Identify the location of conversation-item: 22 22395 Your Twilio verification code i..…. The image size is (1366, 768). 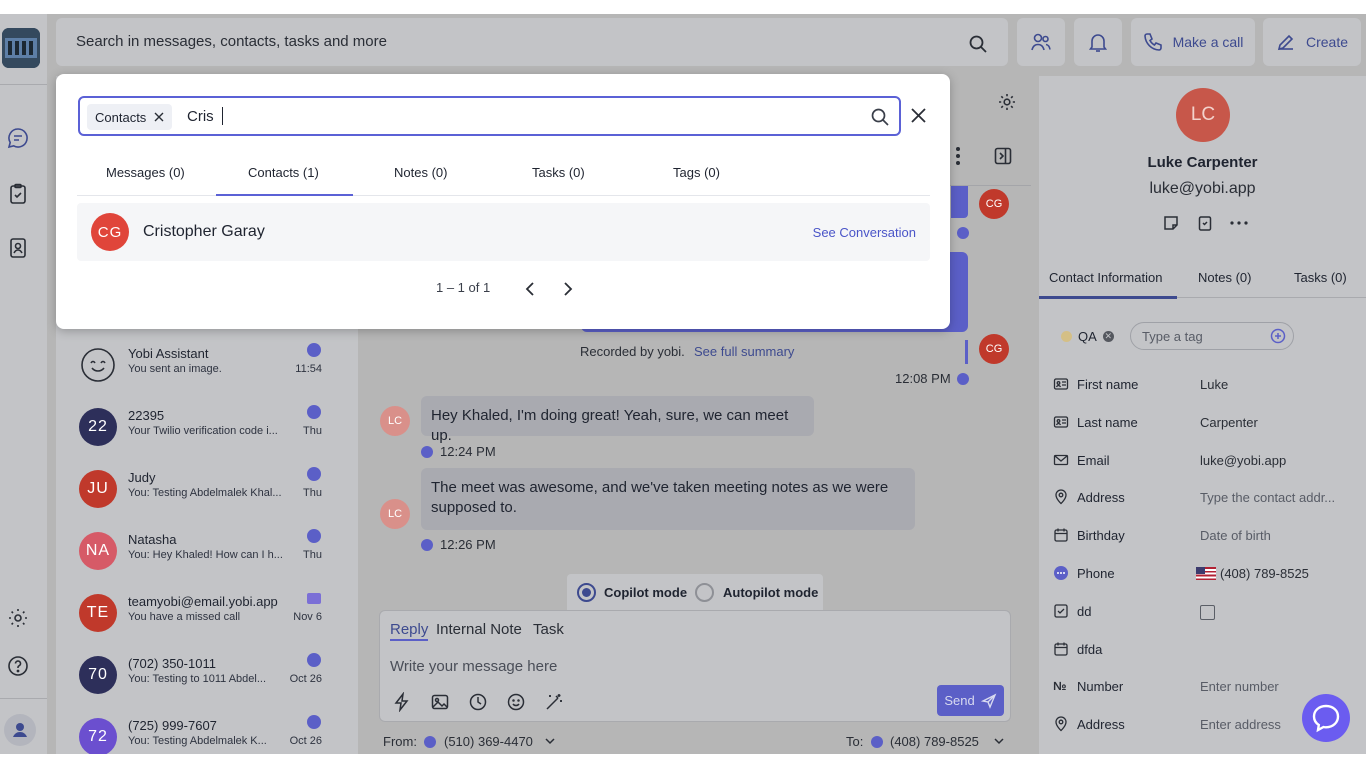
(207, 434).